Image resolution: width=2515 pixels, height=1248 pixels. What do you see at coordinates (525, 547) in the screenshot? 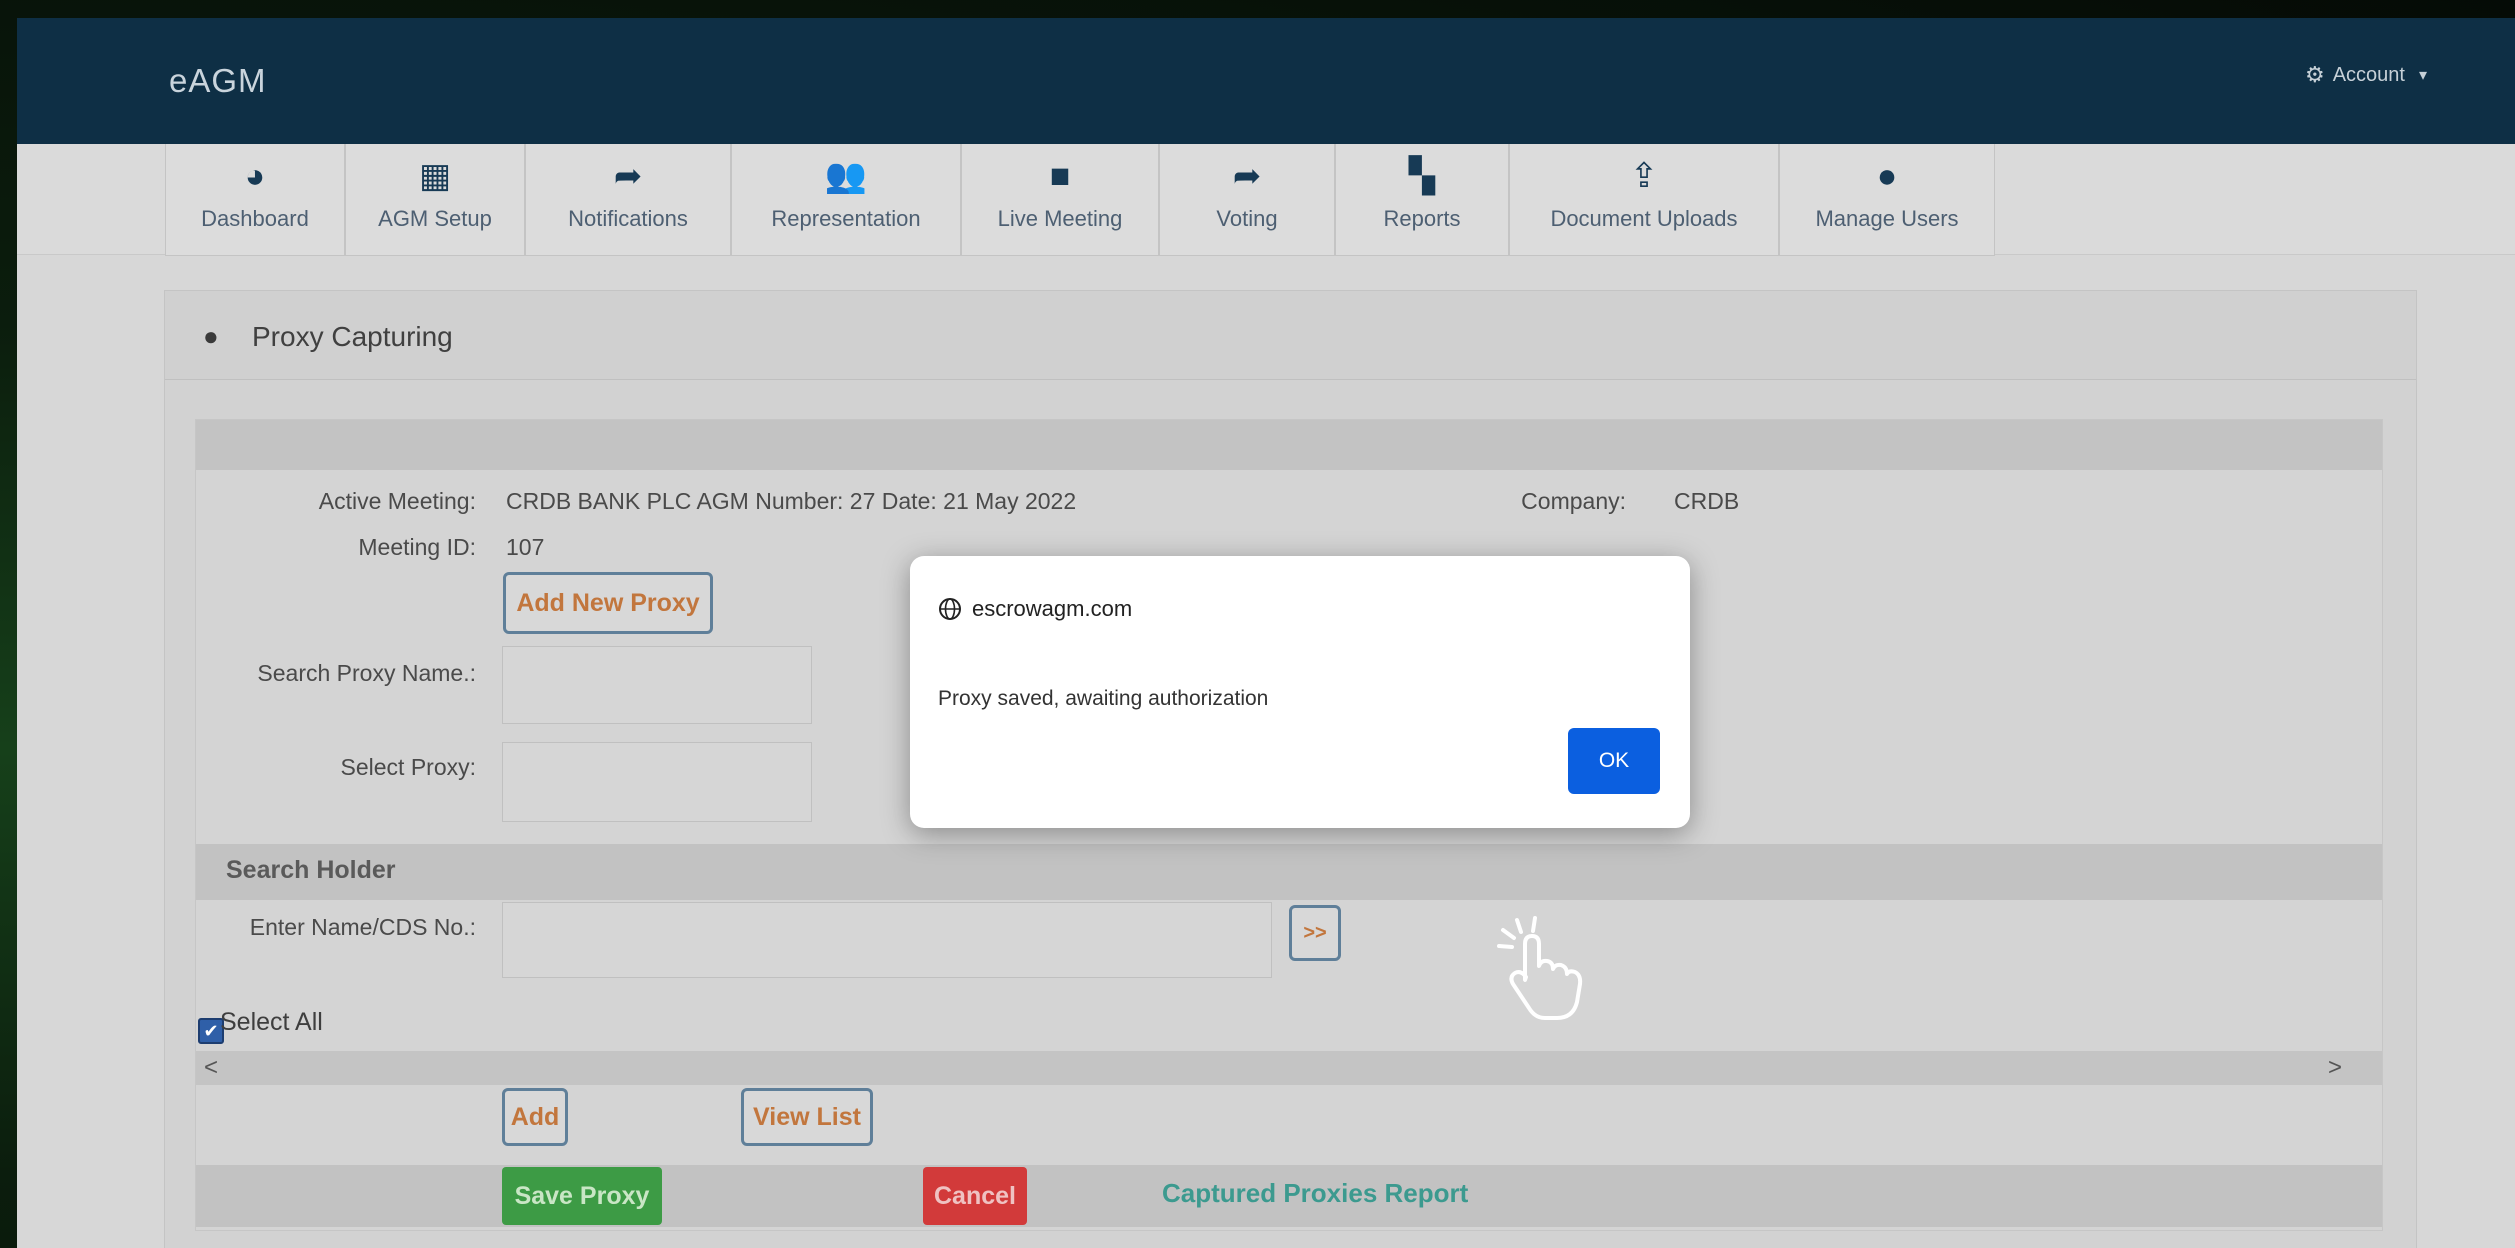
I see `meeting-id-value: 107` at bounding box center [525, 547].